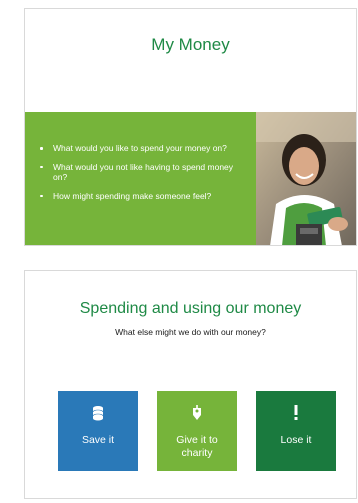  Describe the element at coordinates (296, 440) in the screenshot. I see `tile-label: Lose it` at that location.